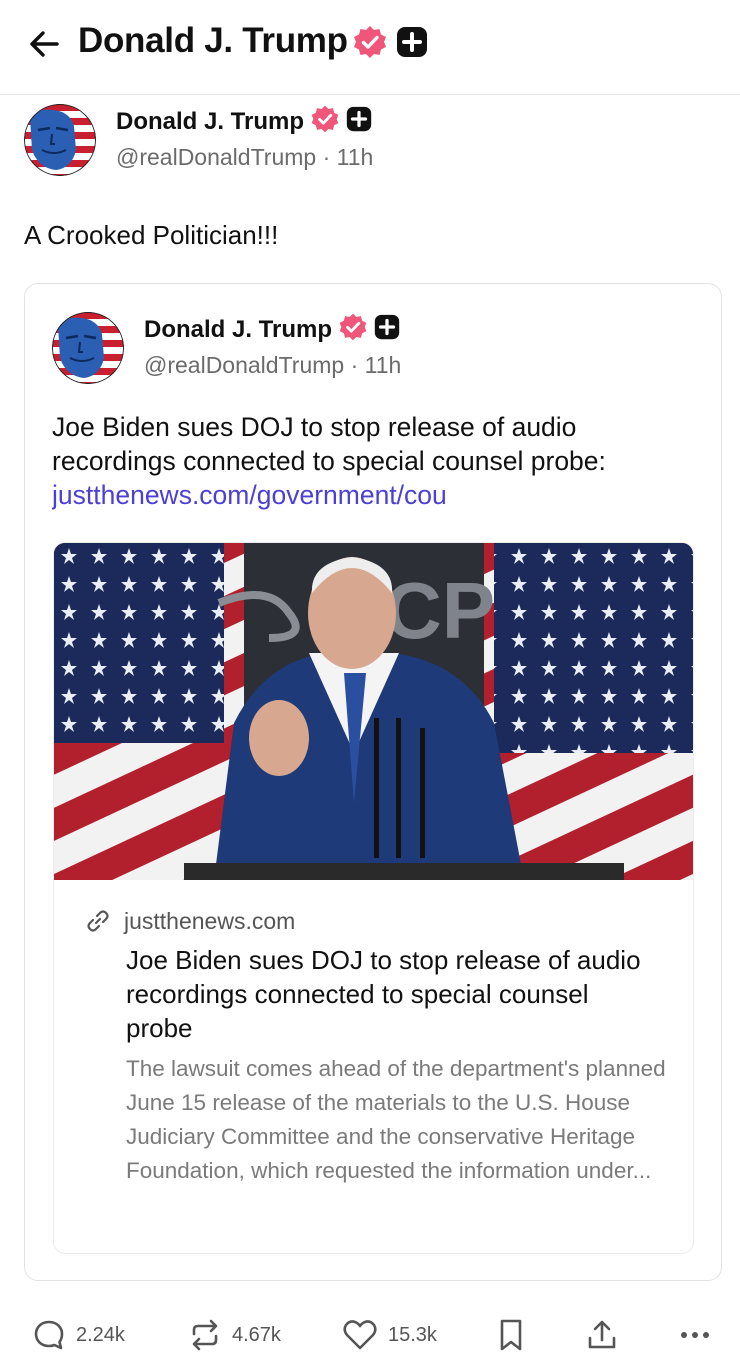 The width and height of the screenshot is (740, 1372). I want to click on bookmark-icon, so click(511, 1335).